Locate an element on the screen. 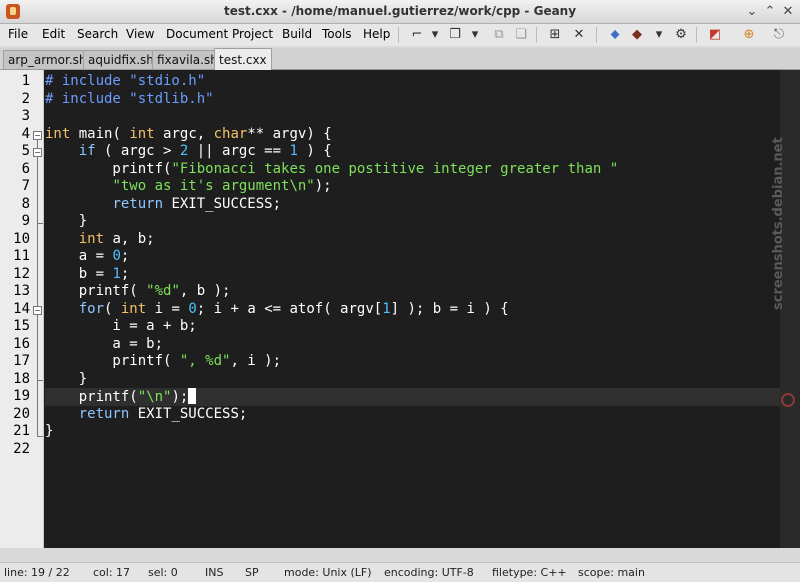  line-number: 22 is located at coordinates (21, 449).